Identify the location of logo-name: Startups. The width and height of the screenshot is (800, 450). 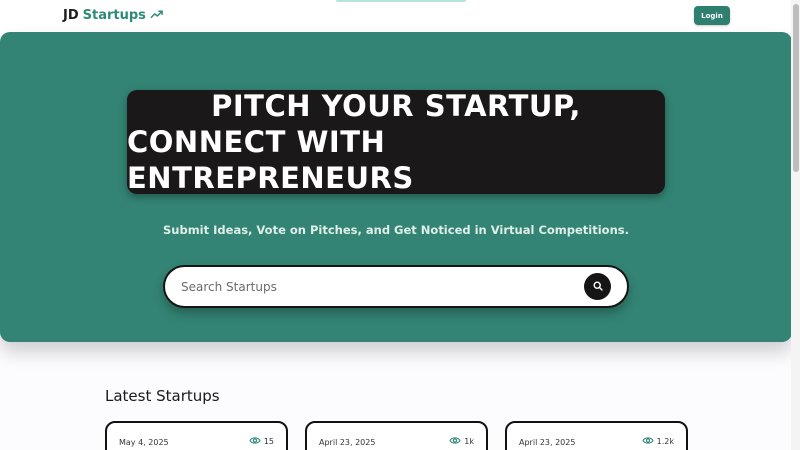
(114, 15).